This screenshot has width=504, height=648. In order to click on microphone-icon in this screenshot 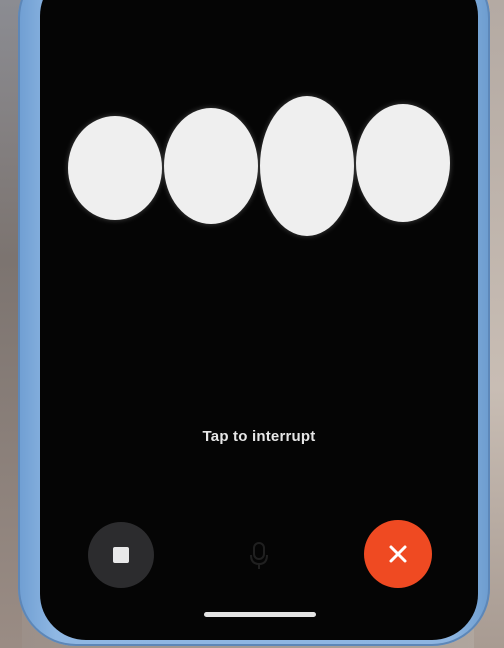, I will do `click(259, 555)`.